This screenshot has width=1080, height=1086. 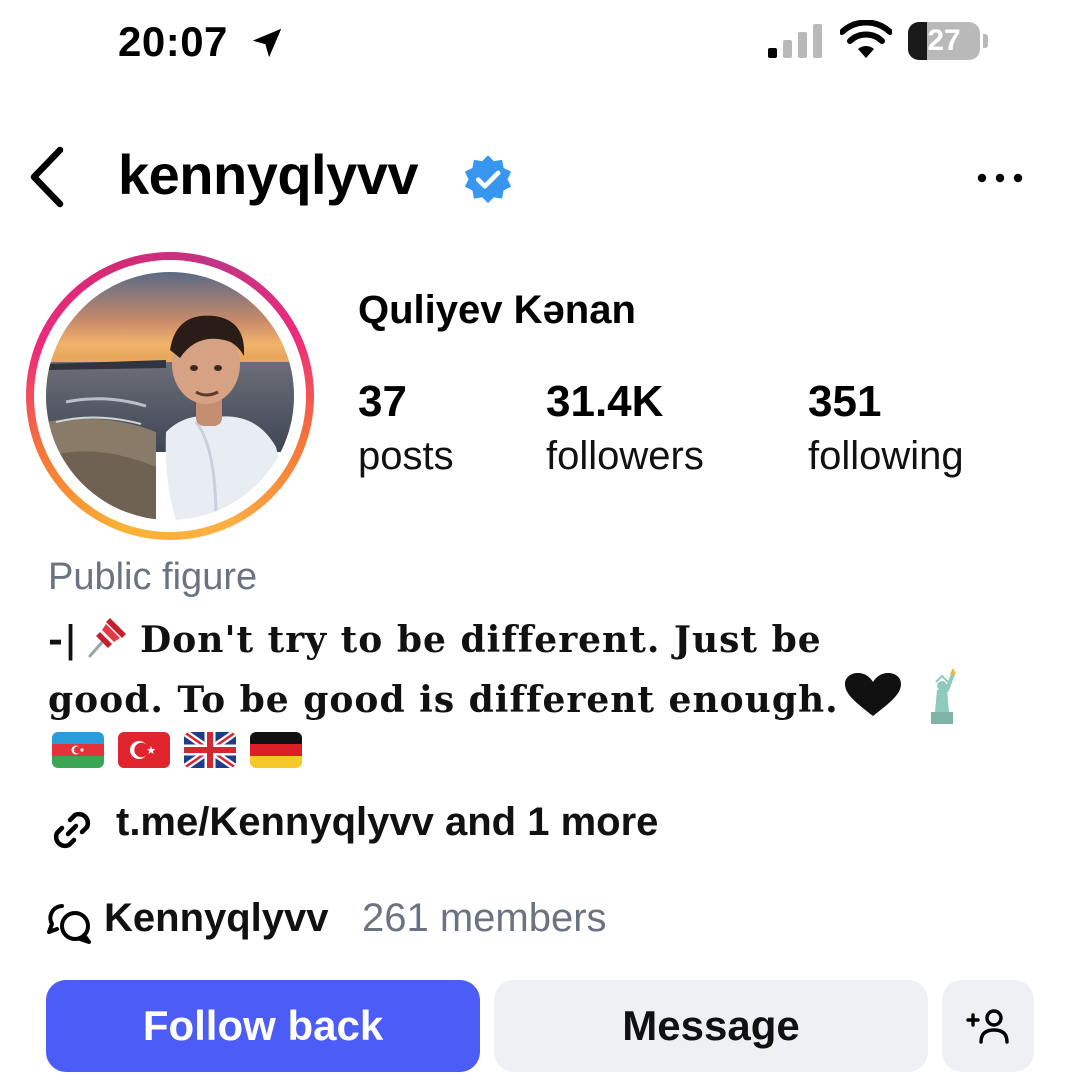 What do you see at coordinates (406, 456) in the screenshot?
I see `posts-label: posts` at bounding box center [406, 456].